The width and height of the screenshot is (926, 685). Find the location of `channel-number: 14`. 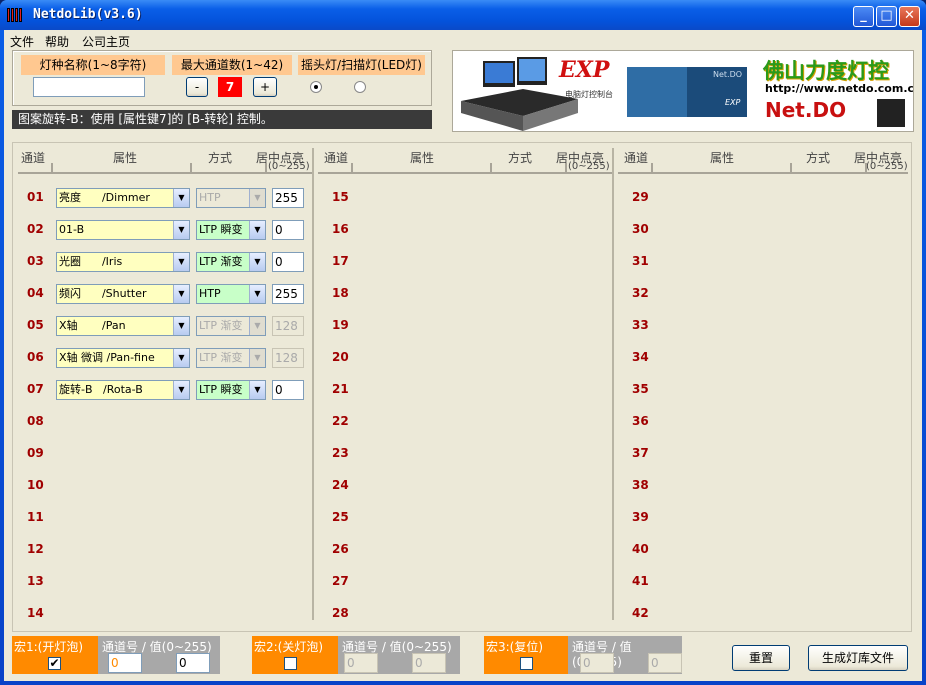

channel-number: 14 is located at coordinates (35, 613).